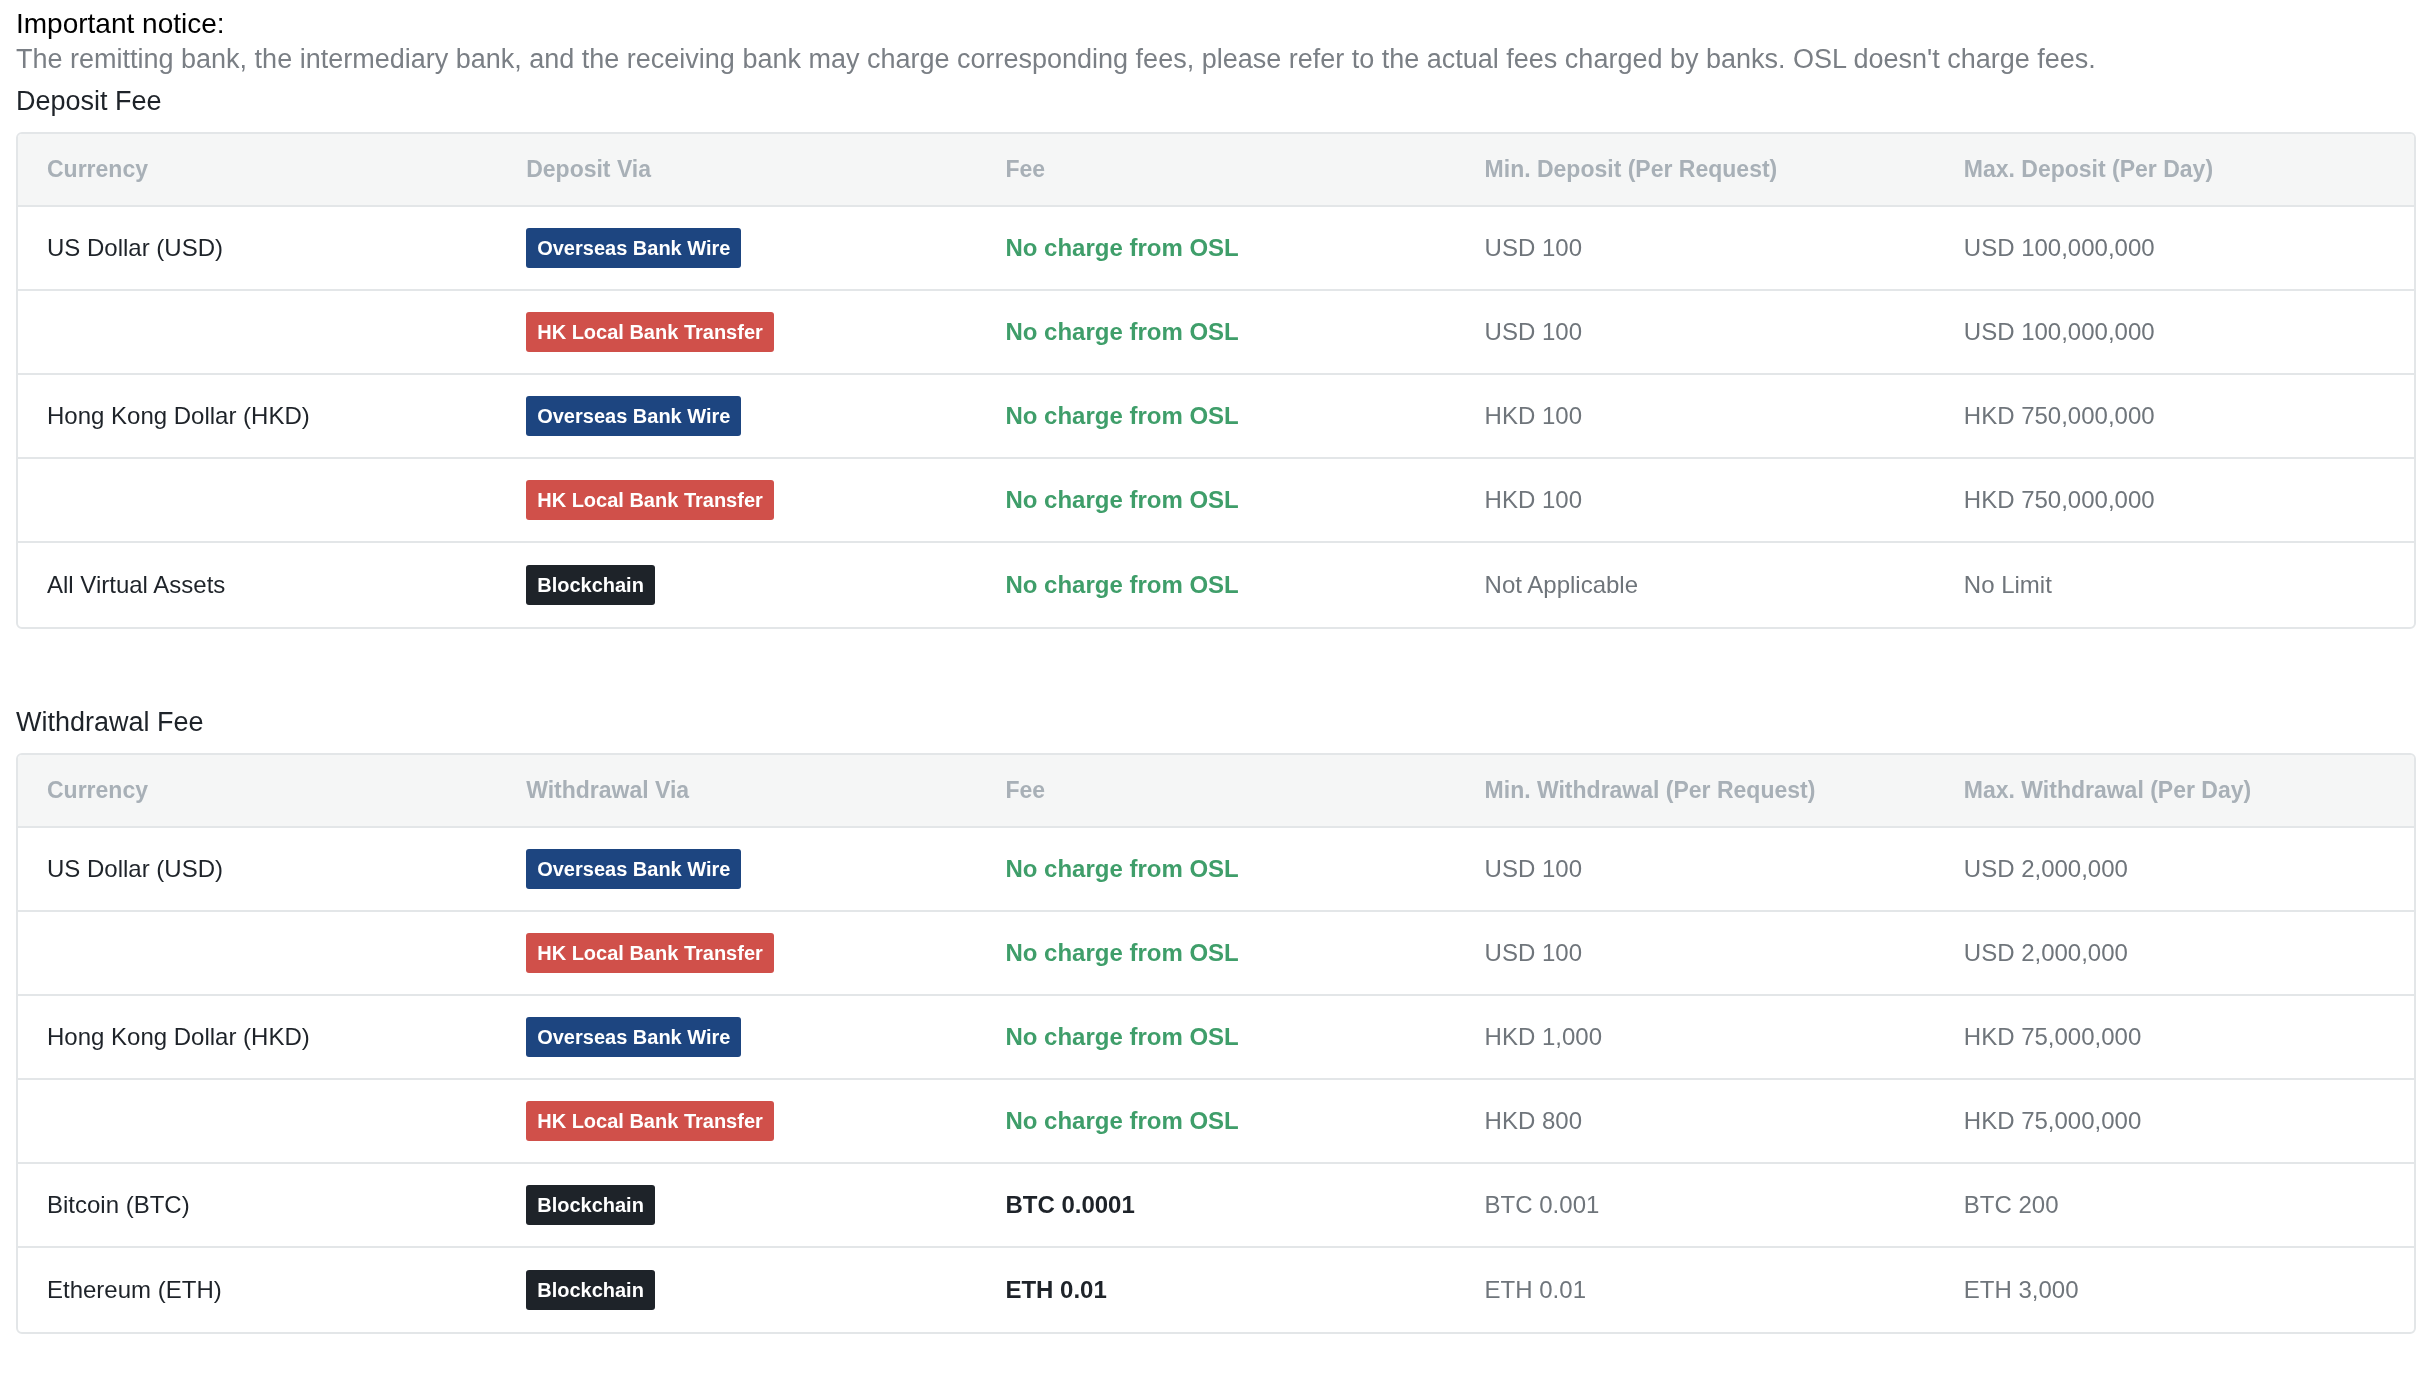 This screenshot has height=1380, width=2432. What do you see at coordinates (1070, 1204) in the screenshot?
I see `fee-value: BTC 0.0001` at bounding box center [1070, 1204].